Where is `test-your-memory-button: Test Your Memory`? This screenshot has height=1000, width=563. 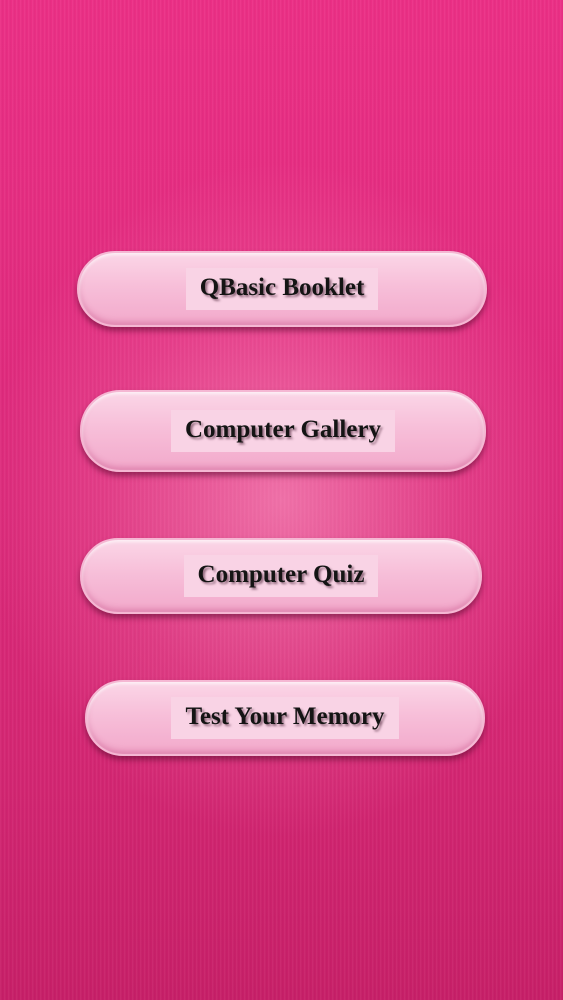 test-your-memory-button: Test Your Memory is located at coordinates (285, 718).